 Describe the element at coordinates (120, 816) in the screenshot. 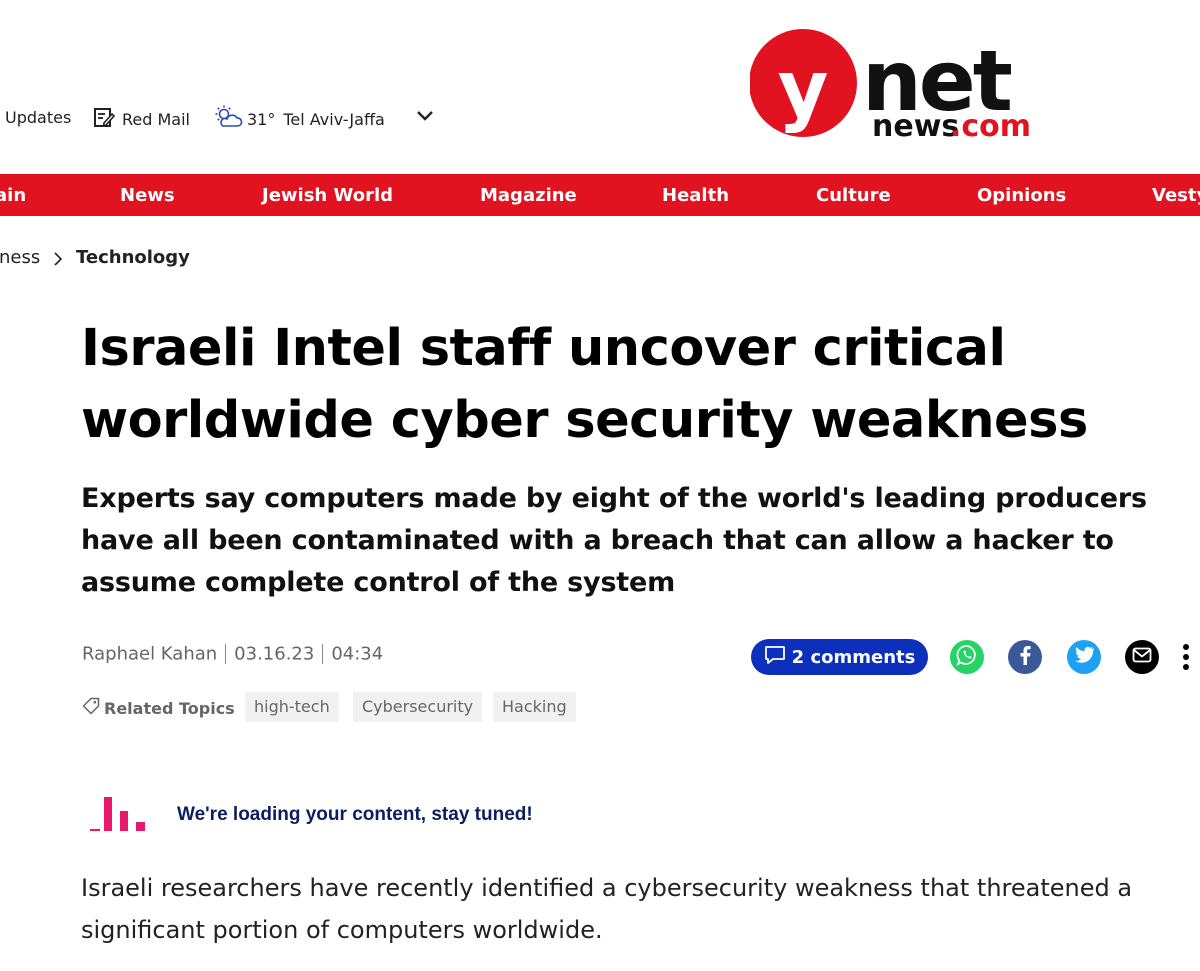

I see `loading-bars-icon` at that location.